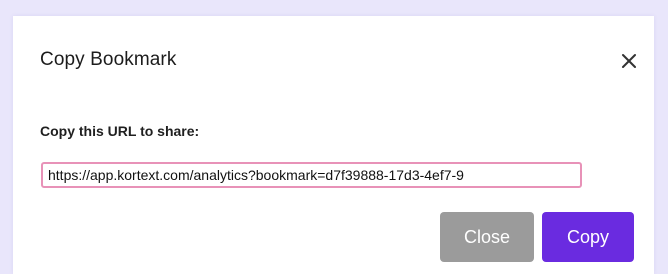 The image size is (668, 274). I want to click on dialog-close-button, so click(629, 61).